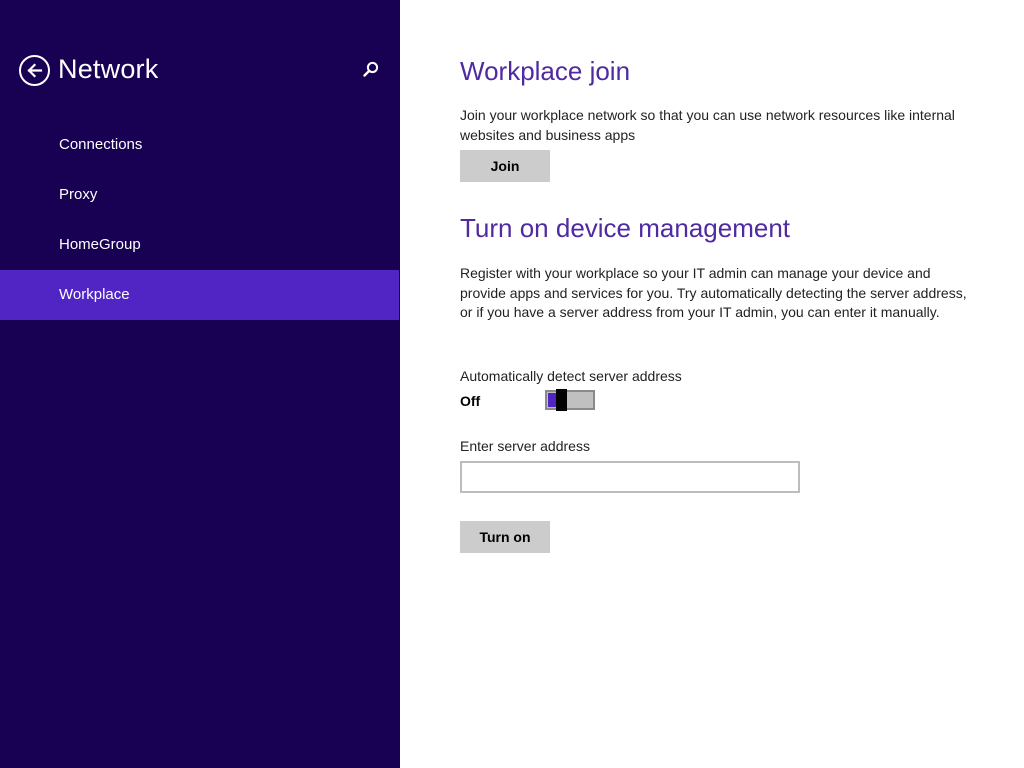  What do you see at coordinates (561, 400) in the screenshot?
I see `toggle-thumb` at bounding box center [561, 400].